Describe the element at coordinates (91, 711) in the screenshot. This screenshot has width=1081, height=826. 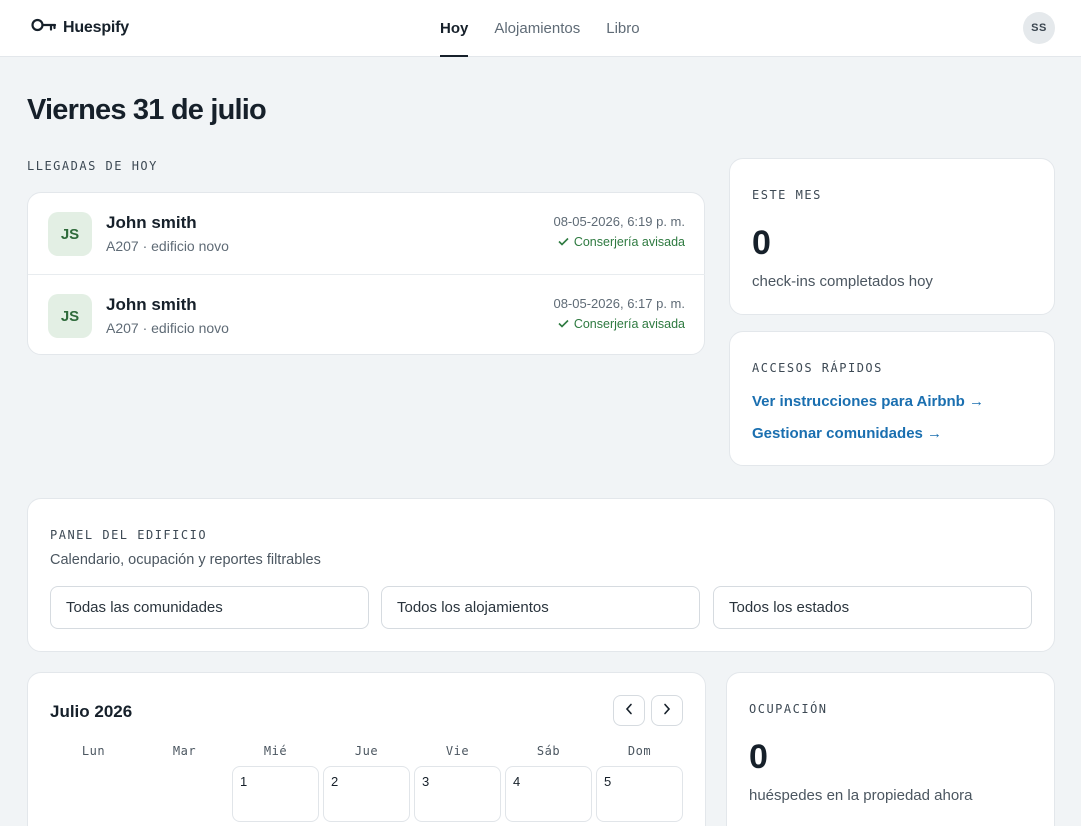
I see `calendar-title: Julio 2026` at that location.